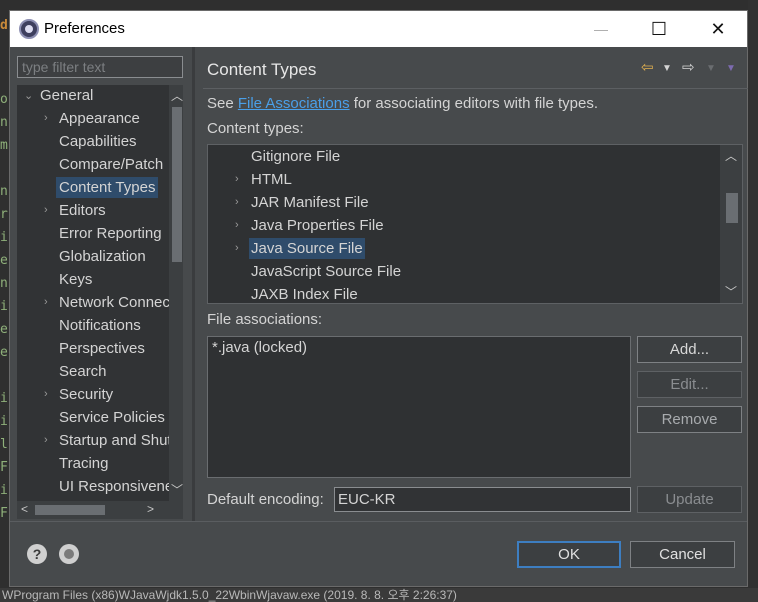  I want to click on view-menu-icon: ▼, so click(731, 68).